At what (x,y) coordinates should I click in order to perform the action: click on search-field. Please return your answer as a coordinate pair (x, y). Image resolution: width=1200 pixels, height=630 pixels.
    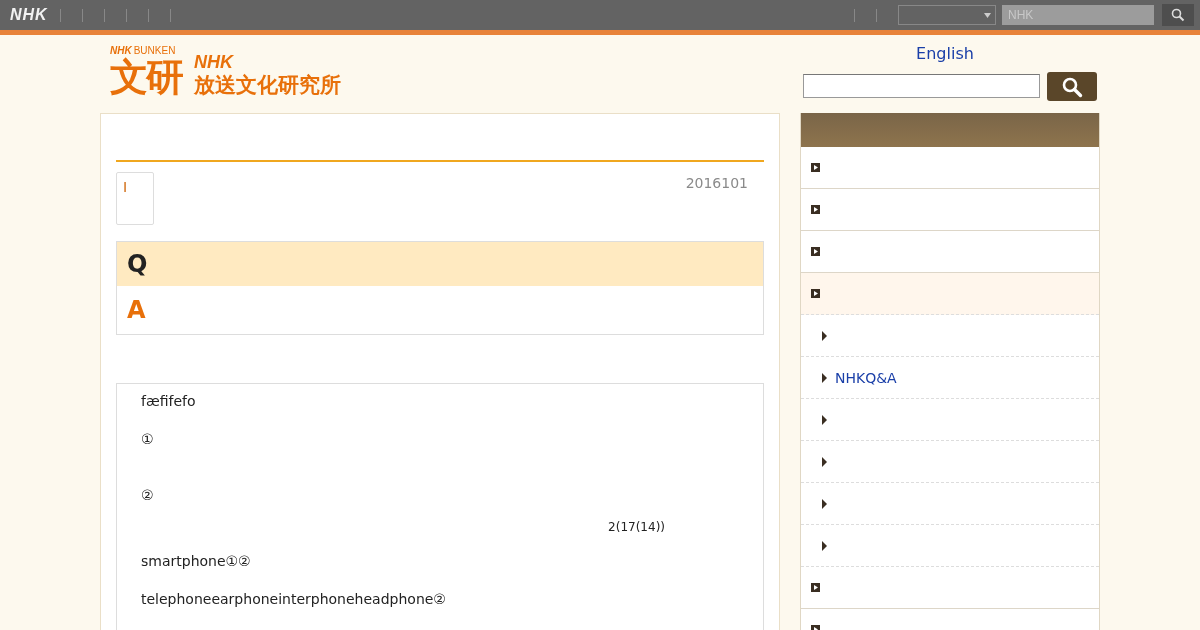
    Looking at the image, I should click on (921, 86).